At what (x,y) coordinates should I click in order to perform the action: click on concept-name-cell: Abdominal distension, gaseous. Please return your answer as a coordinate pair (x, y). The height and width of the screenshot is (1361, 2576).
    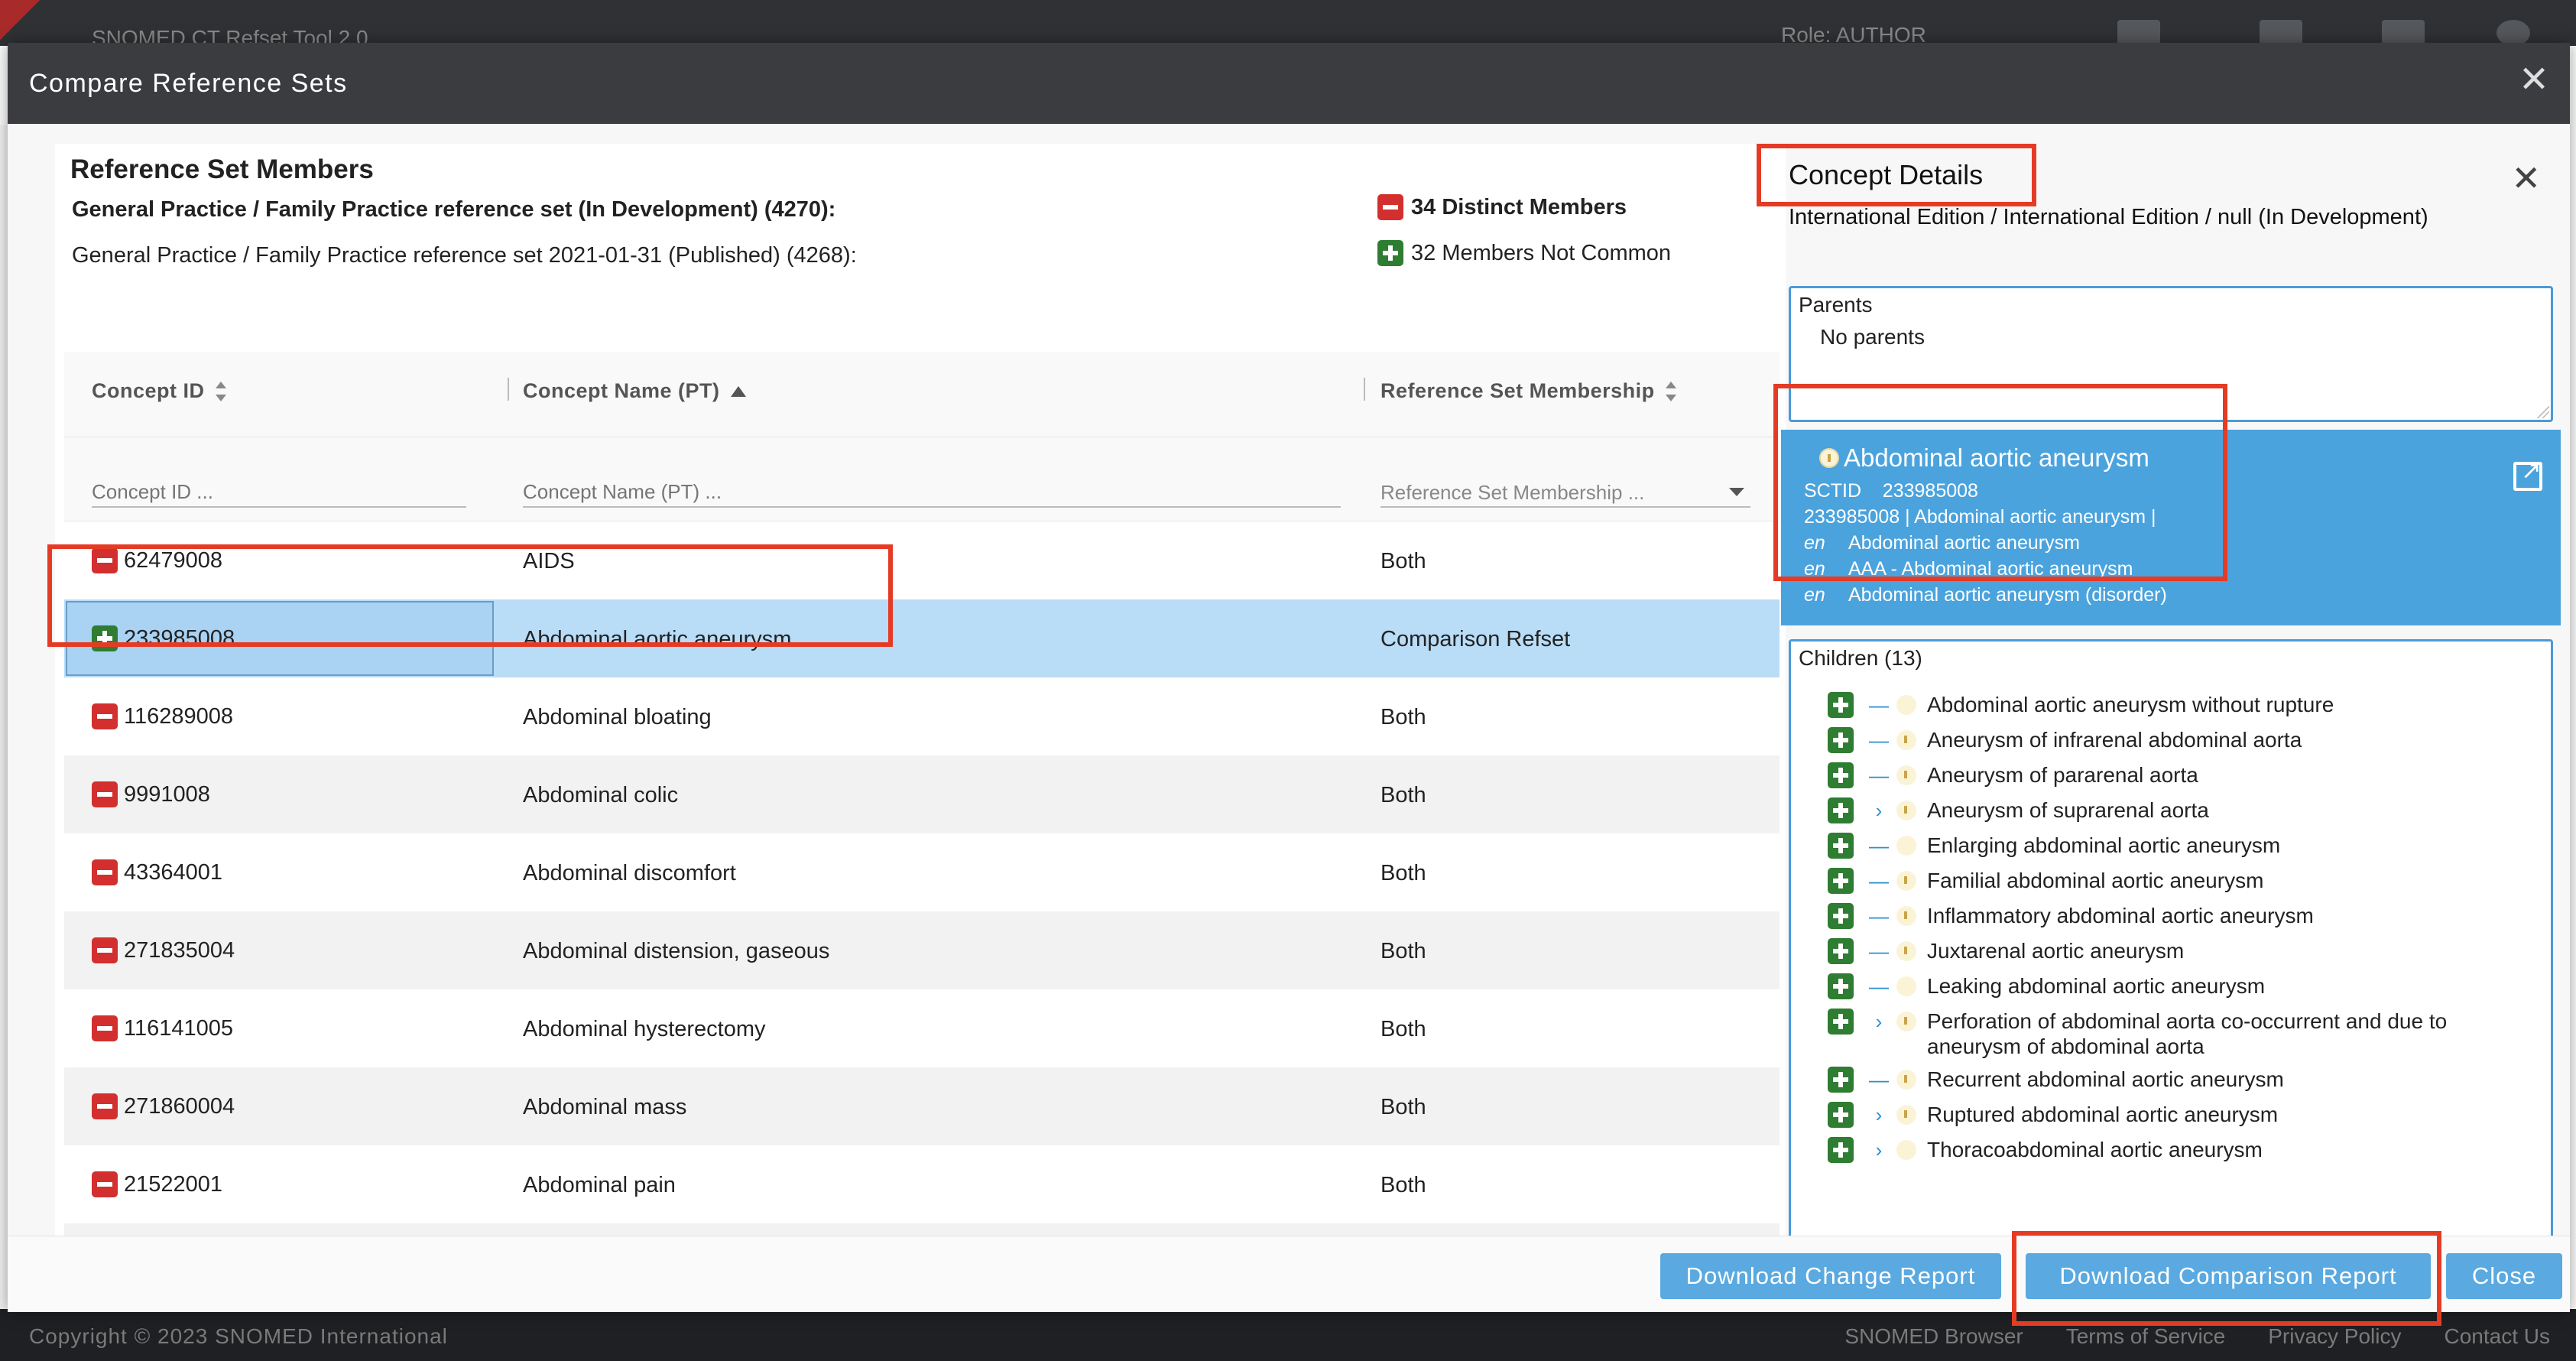
    Looking at the image, I should click on (676, 951).